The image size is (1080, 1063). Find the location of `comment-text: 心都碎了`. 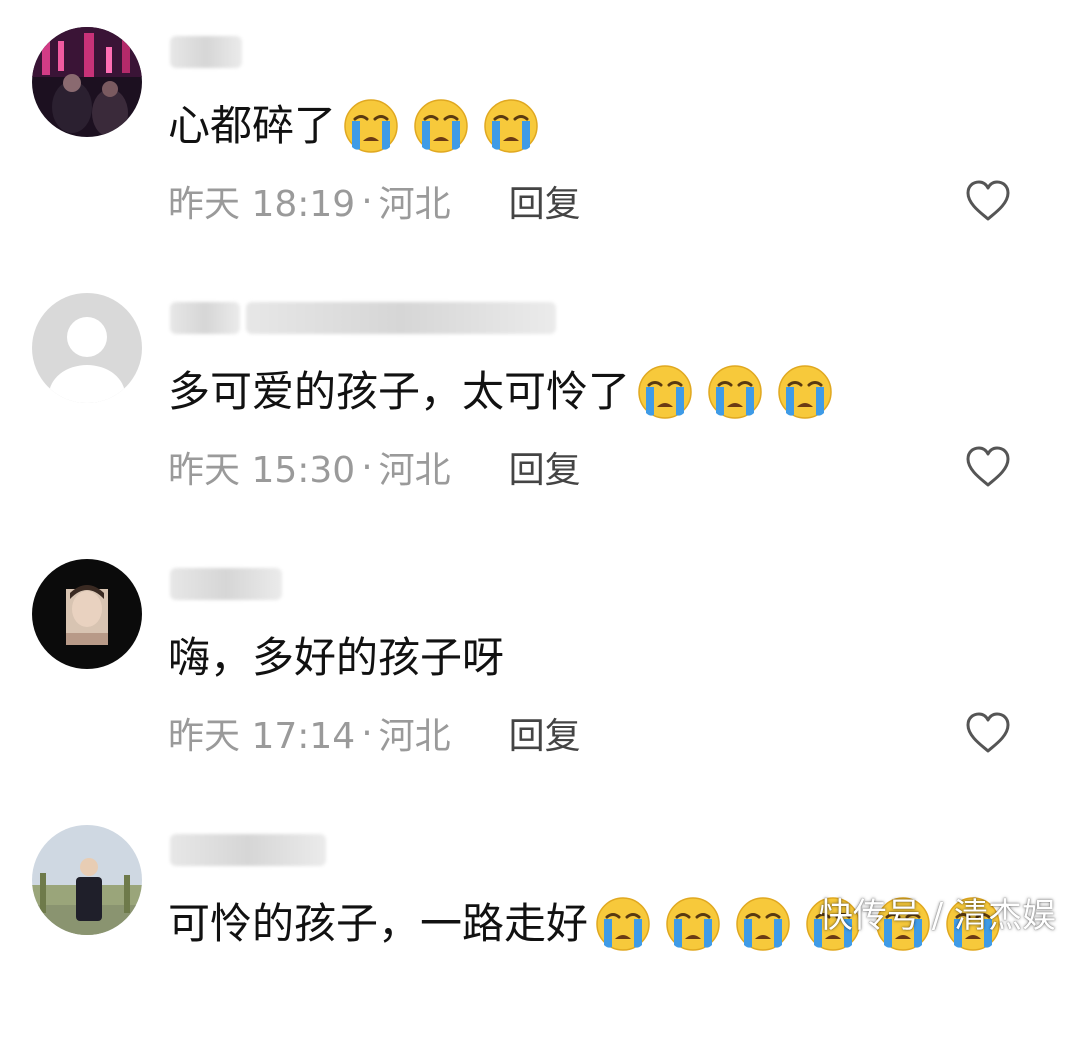

comment-text: 心都碎了 is located at coordinates (252, 125).